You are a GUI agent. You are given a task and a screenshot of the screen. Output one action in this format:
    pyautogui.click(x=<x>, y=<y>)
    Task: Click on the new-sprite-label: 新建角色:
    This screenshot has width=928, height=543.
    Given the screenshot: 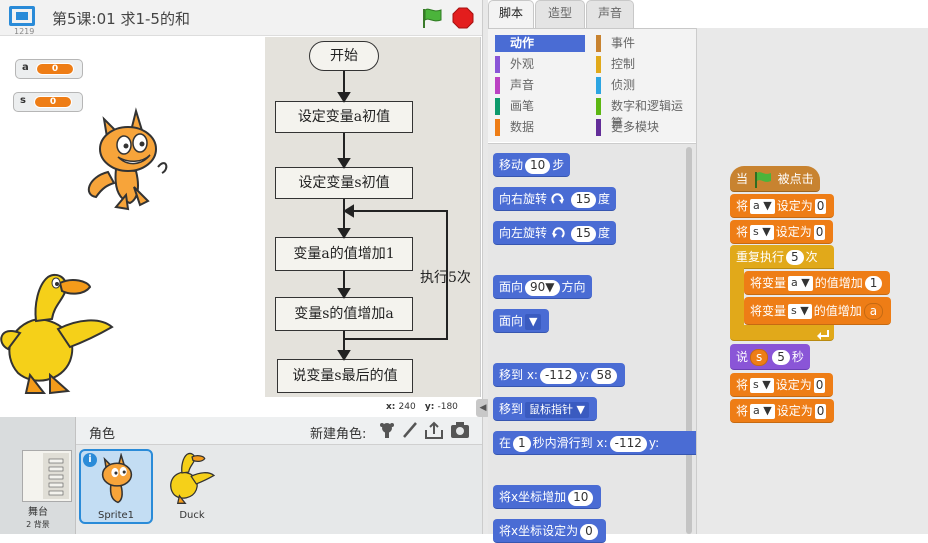 What is the action you would take?
    pyautogui.click(x=338, y=434)
    